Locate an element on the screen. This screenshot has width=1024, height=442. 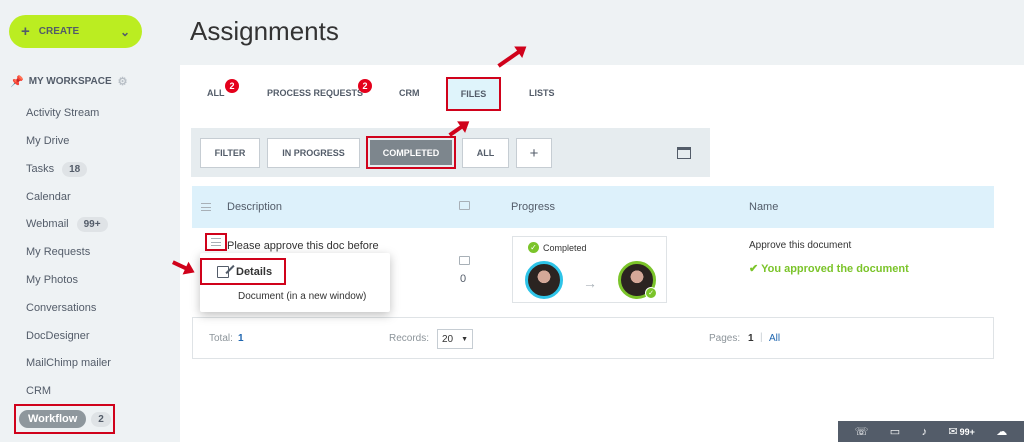
progress-card: ✓ Completed → ✓ is located at coordinates (589, 269).